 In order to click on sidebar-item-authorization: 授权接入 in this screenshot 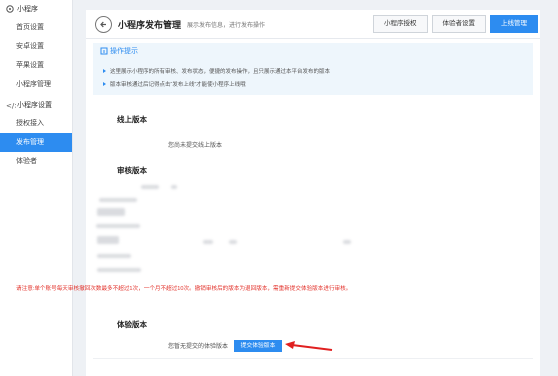, I will do `click(36, 123)`.